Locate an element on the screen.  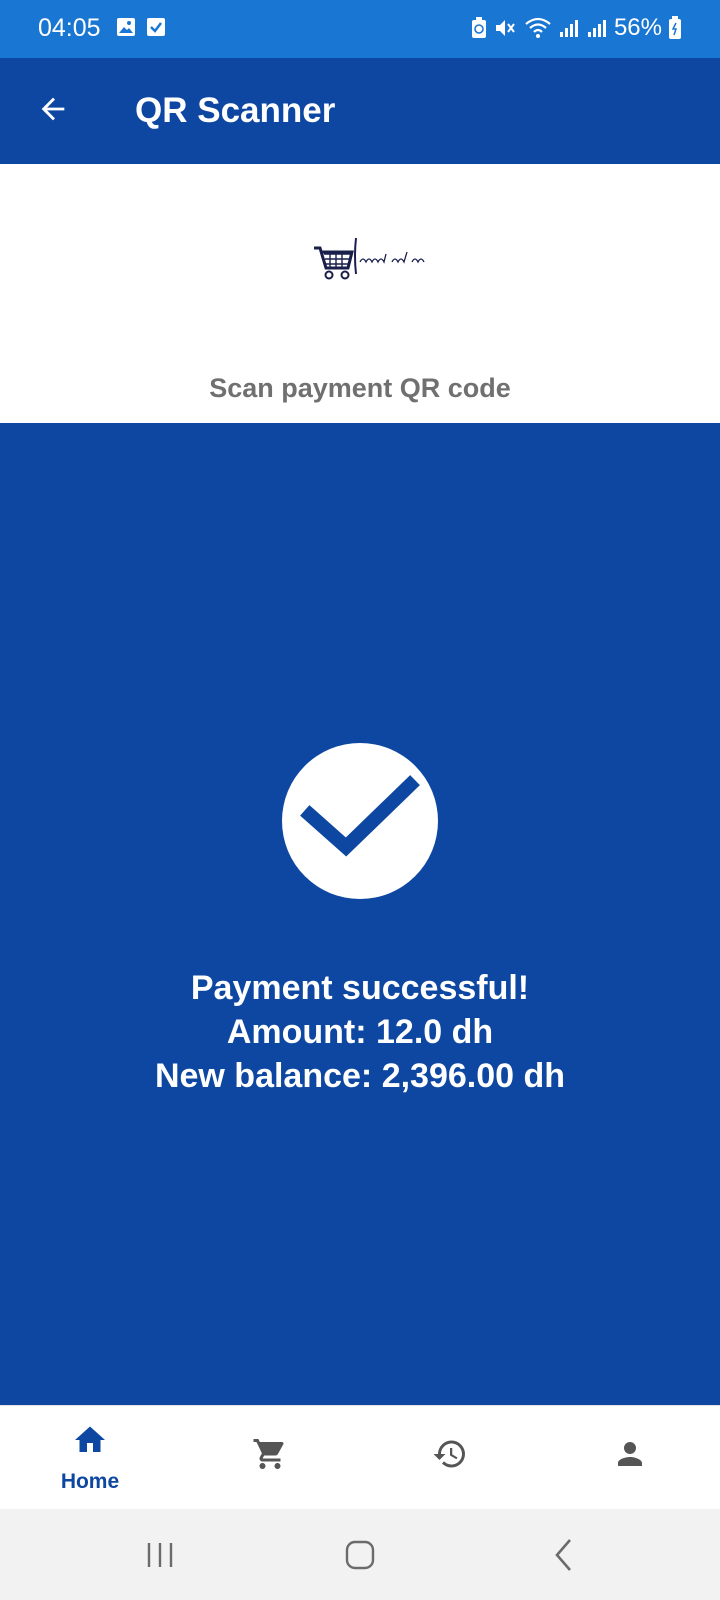
battery-percent: 56% is located at coordinates (637, 27).